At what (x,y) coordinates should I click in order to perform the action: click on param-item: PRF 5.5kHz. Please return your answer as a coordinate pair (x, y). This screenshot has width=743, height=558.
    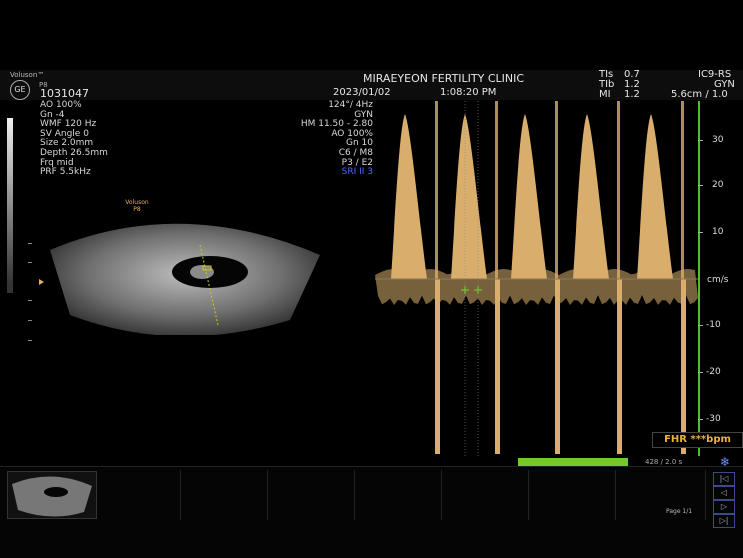
    Looking at the image, I should click on (65, 172).